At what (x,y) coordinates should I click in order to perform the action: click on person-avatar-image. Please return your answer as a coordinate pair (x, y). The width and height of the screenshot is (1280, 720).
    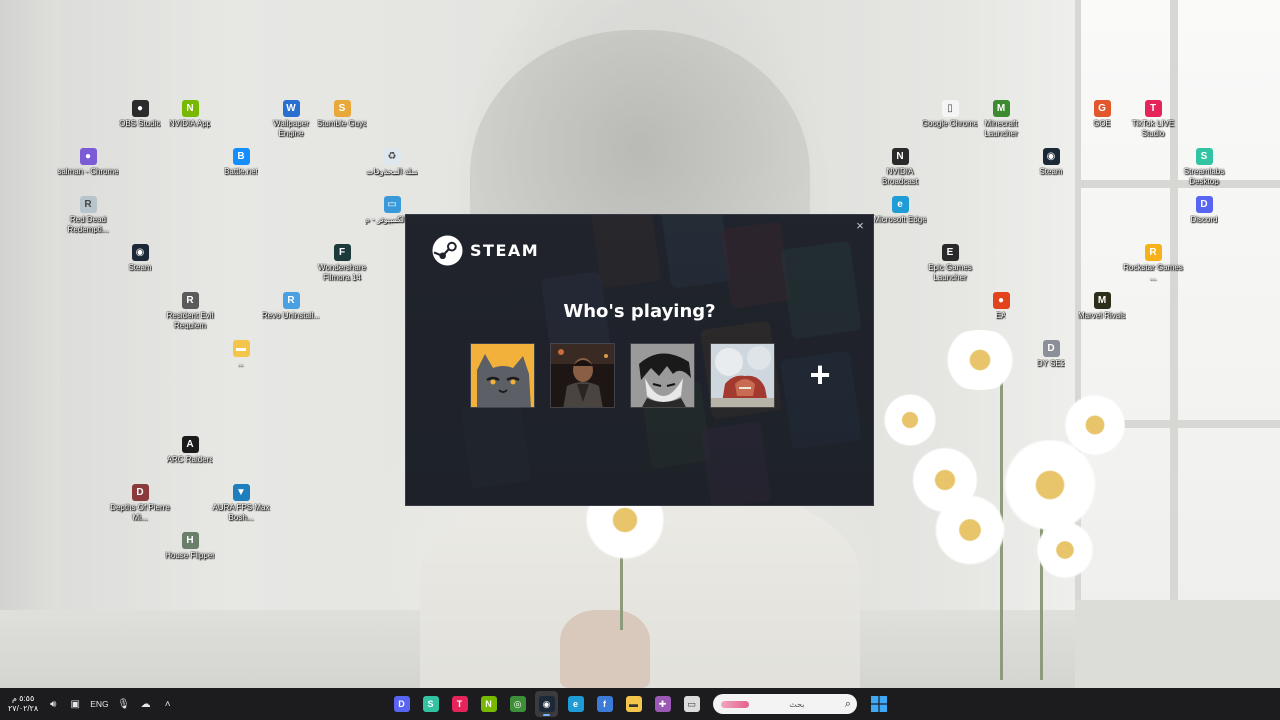
    Looking at the image, I should click on (582, 375).